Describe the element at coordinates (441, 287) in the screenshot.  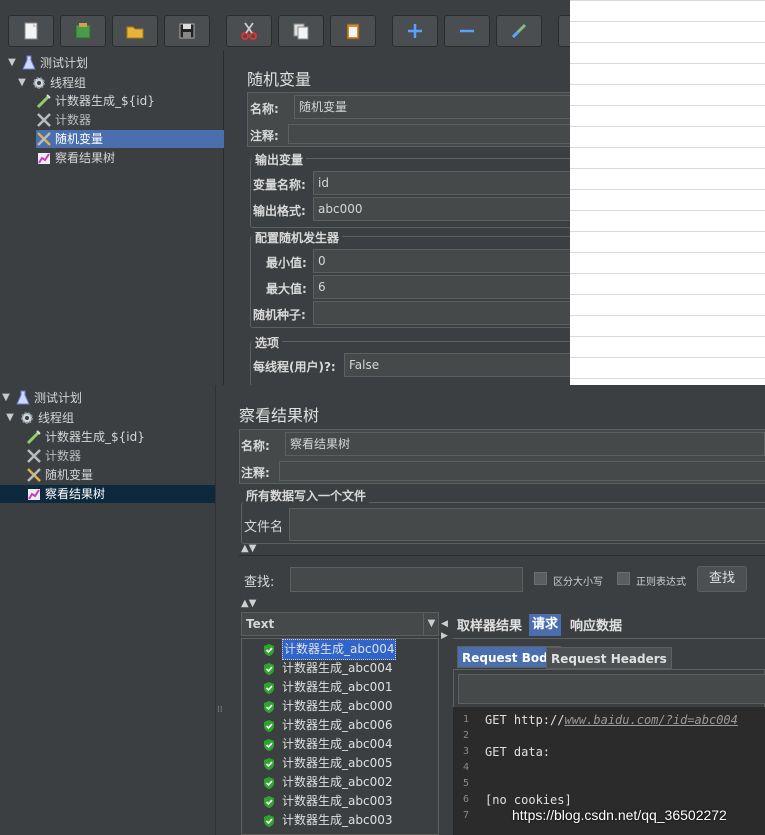
I see `max-value-field: 6` at that location.